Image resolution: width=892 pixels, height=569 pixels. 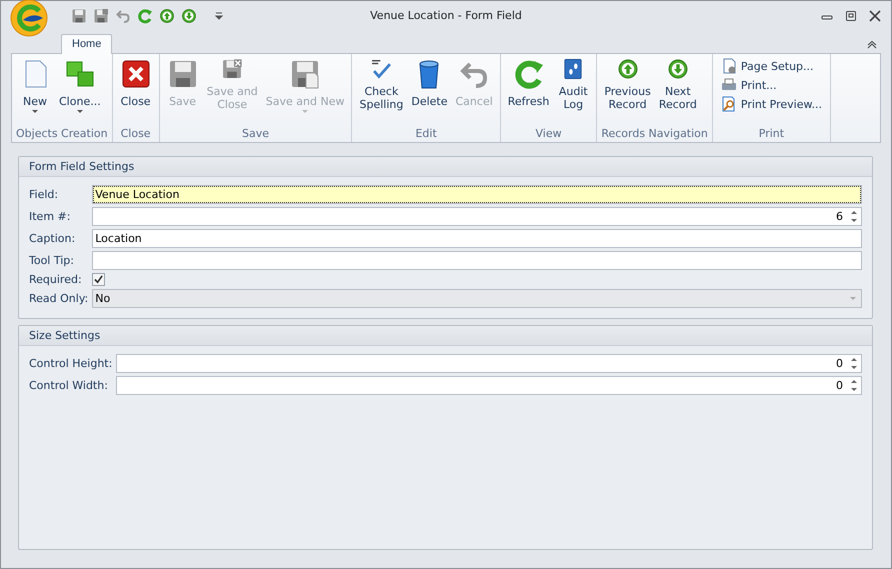 What do you see at coordinates (445, 167) in the screenshot?
I see `section-header: Form Field Settings` at bounding box center [445, 167].